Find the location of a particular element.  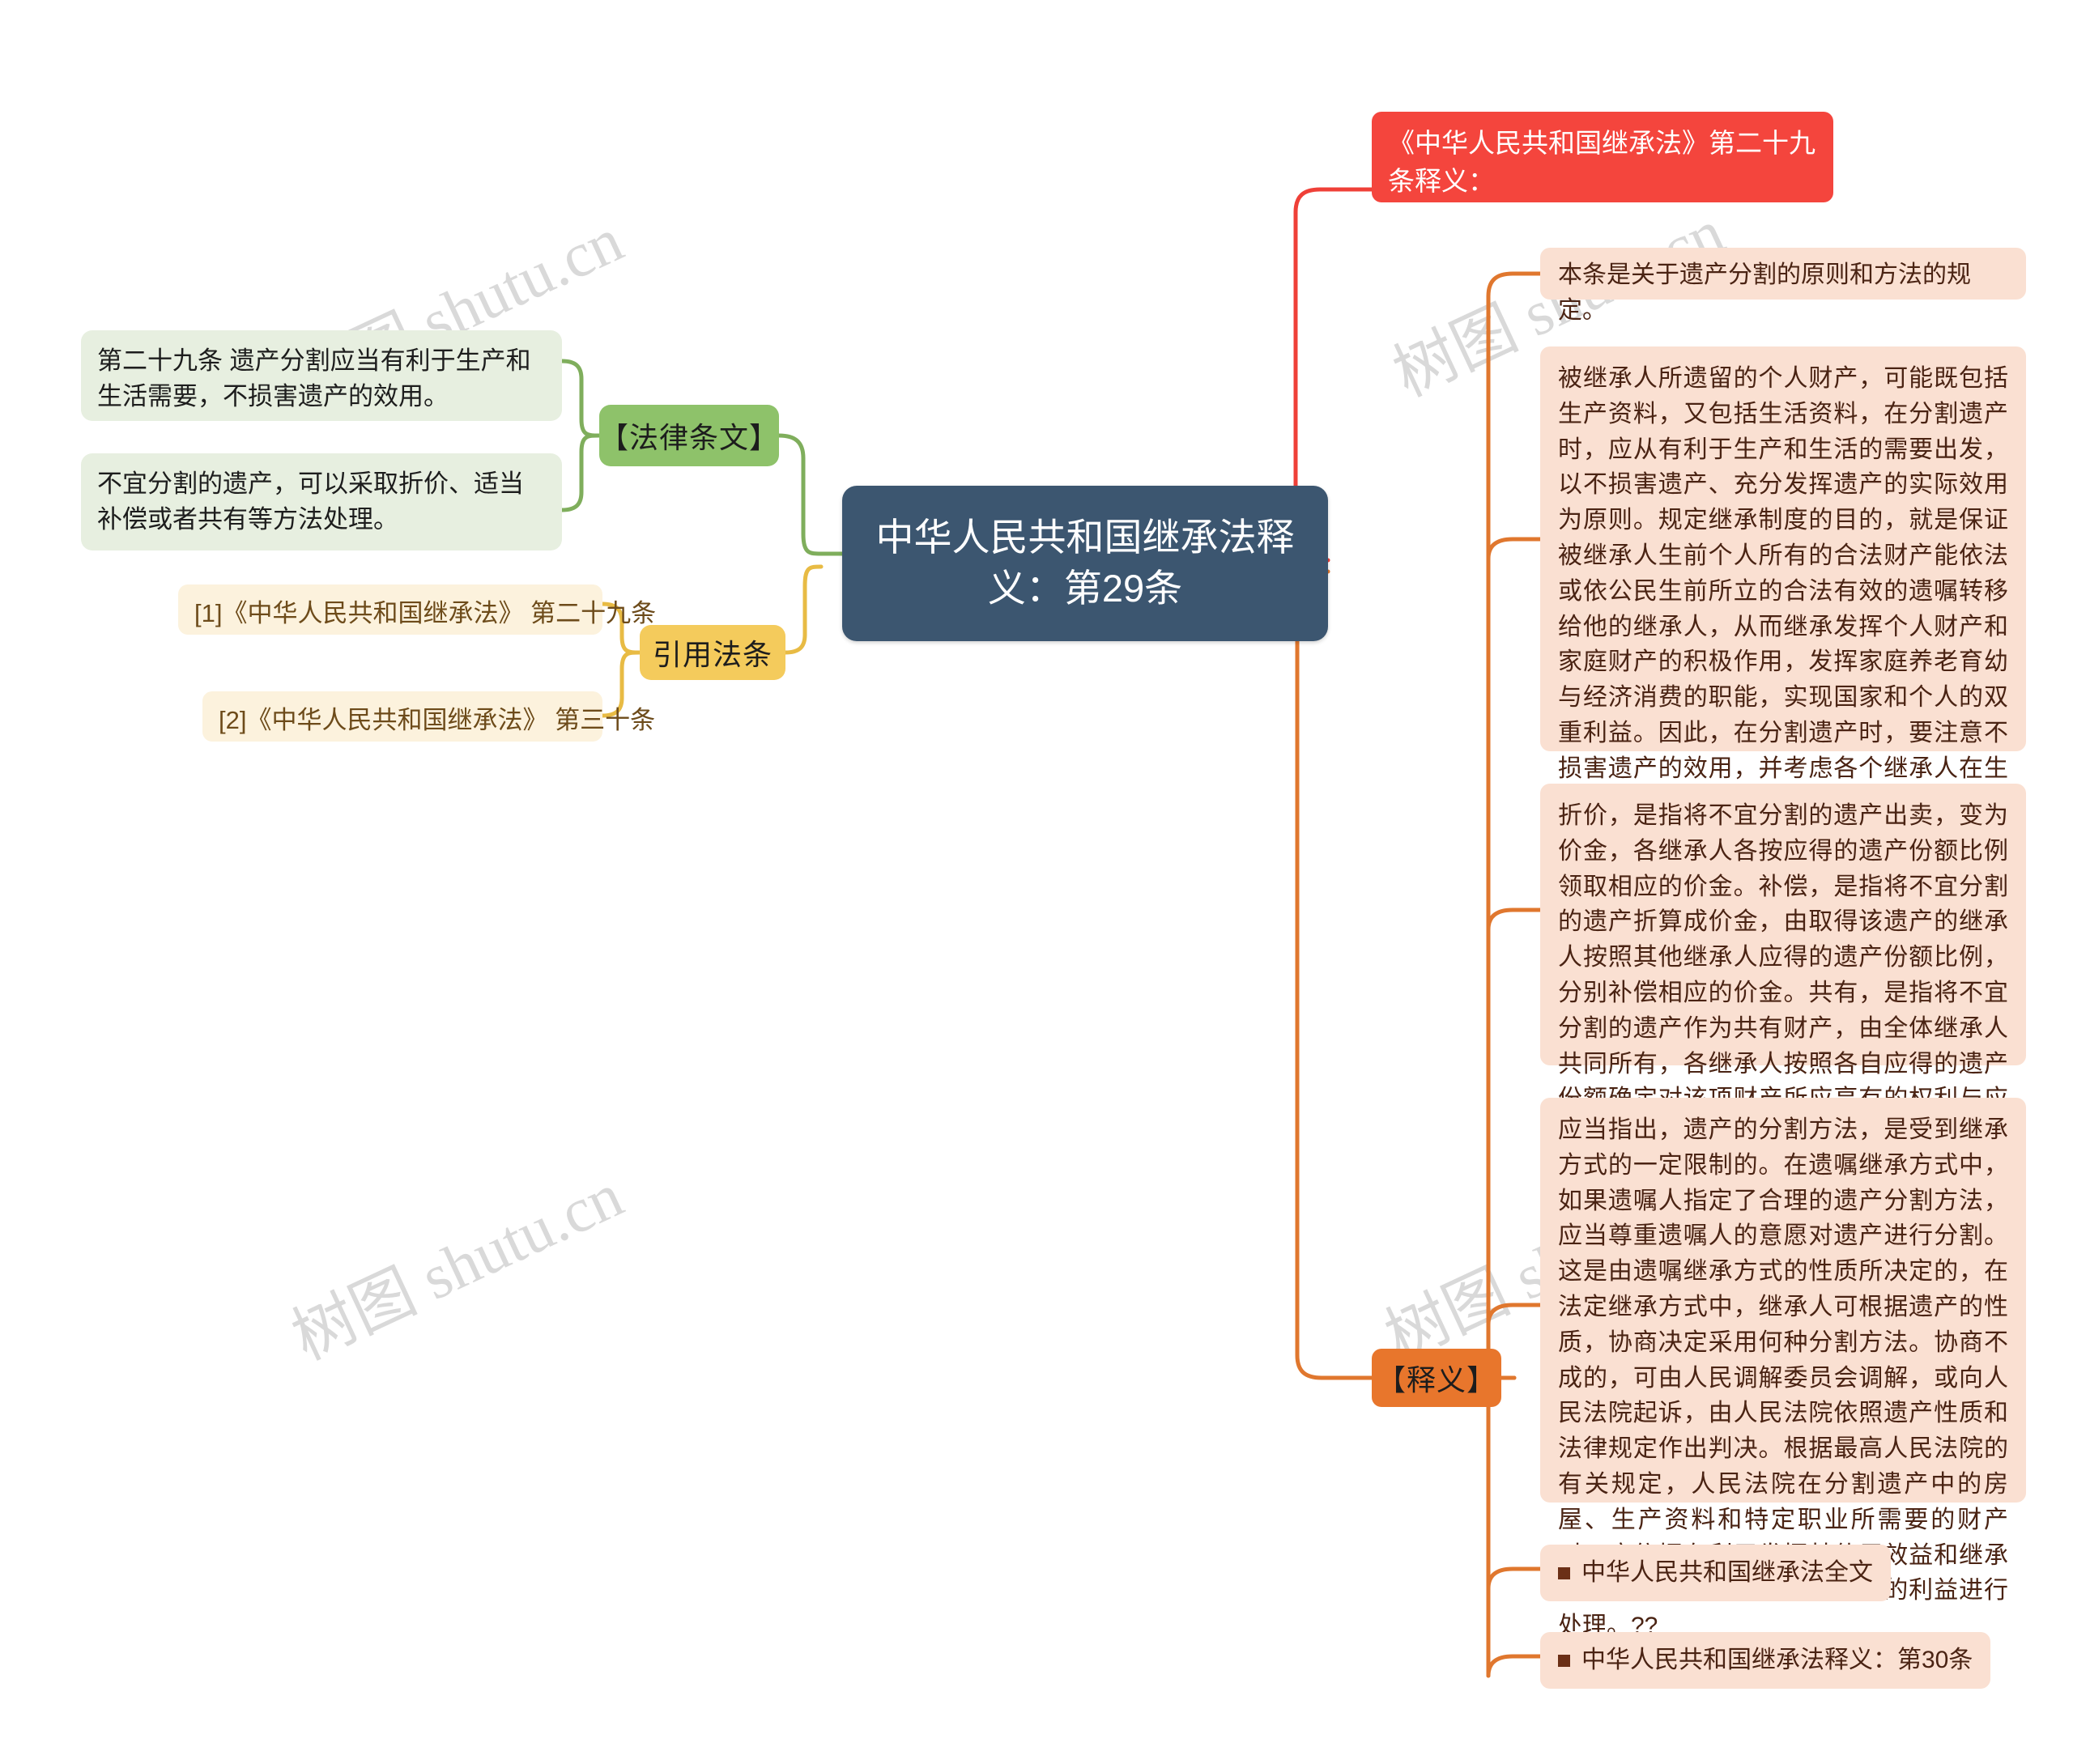

leaf-cited-article-1: [1]《中华人民共和国继承法》 第二十九条 is located at coordinates (417, 610).